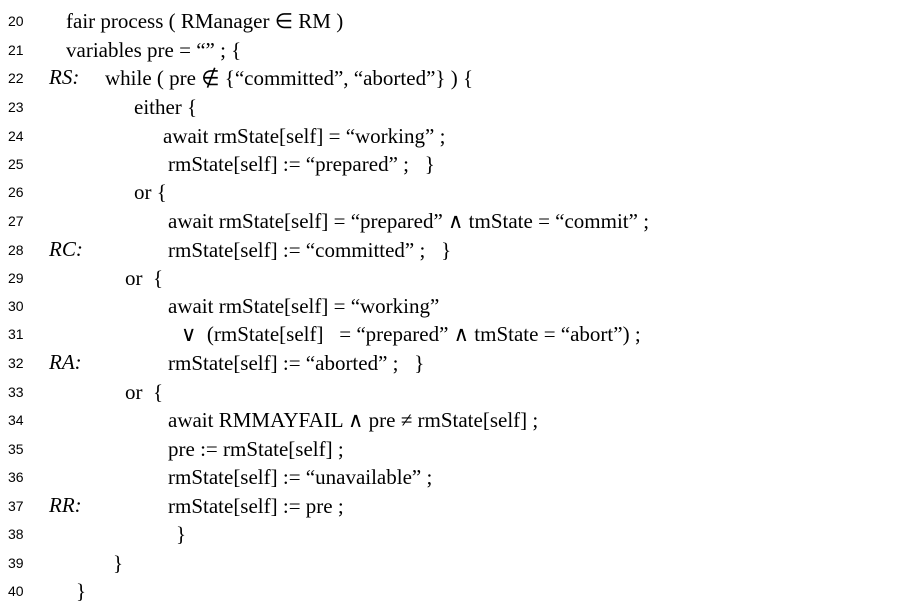 This screenshot has width=908, height=608. Describe the element at coordinates (16, 392) in the screenshot. I see `line-number: 33` at that location.